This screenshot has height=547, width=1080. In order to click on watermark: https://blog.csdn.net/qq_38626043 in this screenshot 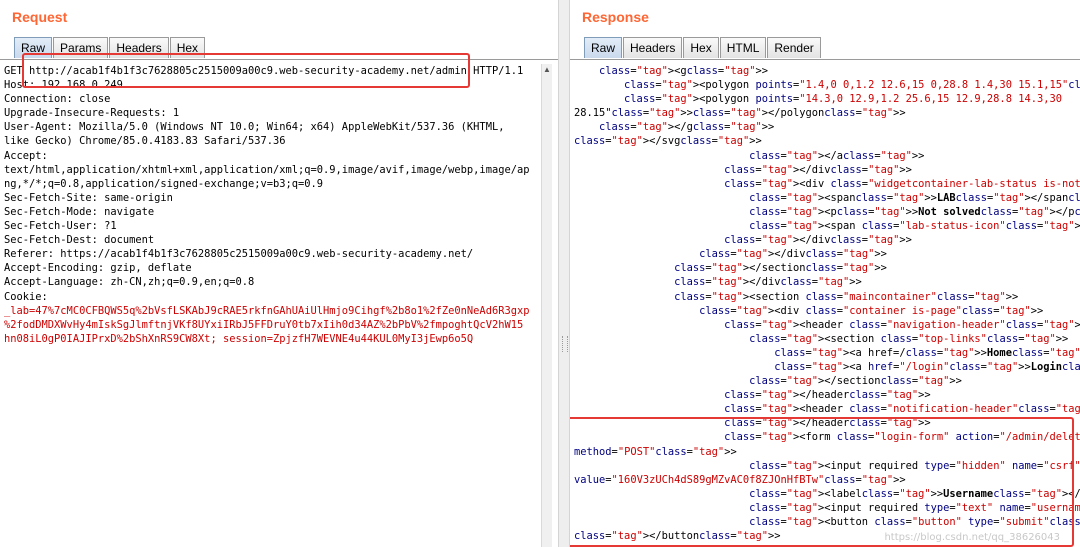, I will do `click(972, 537)`.